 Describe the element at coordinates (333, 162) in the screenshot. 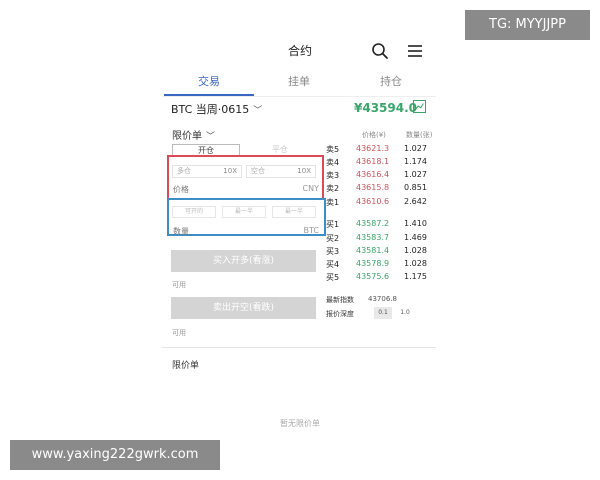

I see `ask-label: 卖4` at that location.